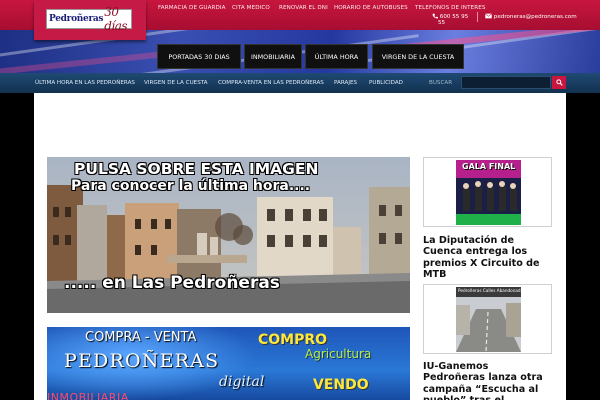  What do you see at coordinates (488, 16) in the screenshot?
I see `mail-icon` at bounding box center [488, 16].